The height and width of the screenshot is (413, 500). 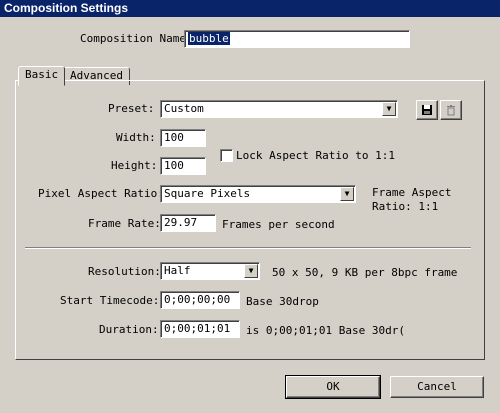 What do you see at coordinates (248, 248) in the screenshot?
I see `separator` at bounding box center [248, 248].